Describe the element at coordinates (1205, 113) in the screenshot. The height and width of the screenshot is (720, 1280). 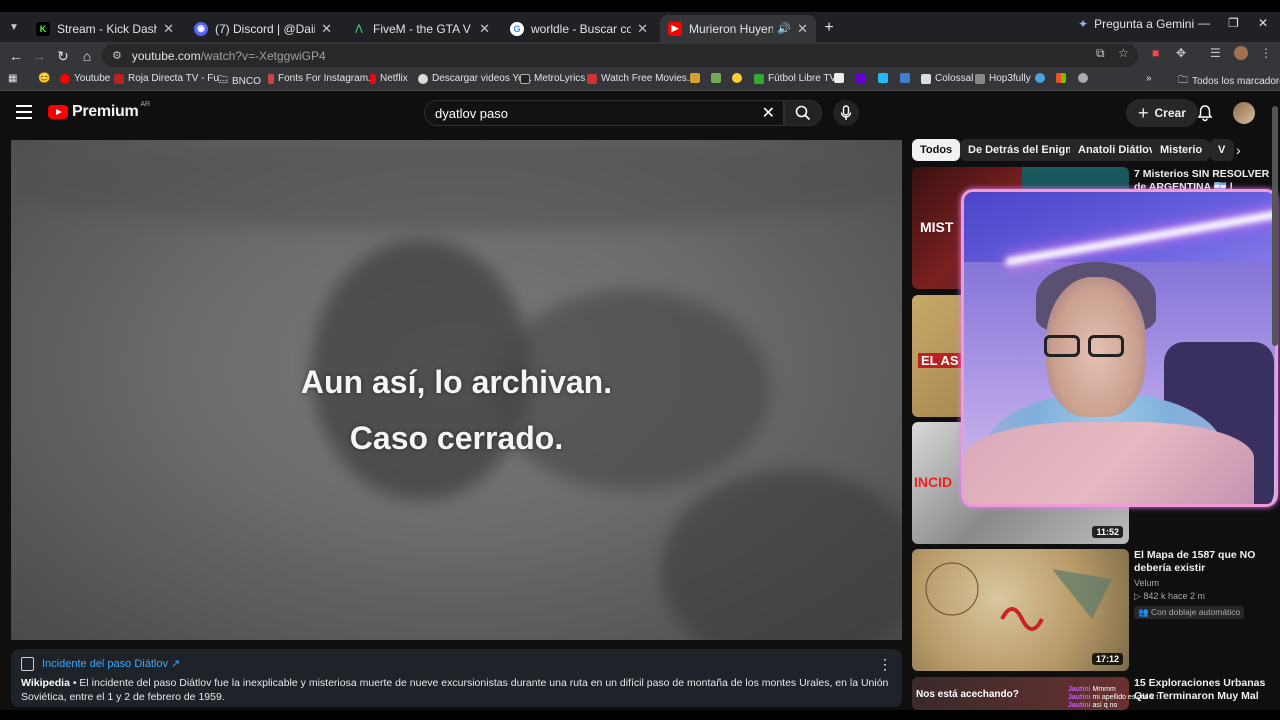
I see `notifications-bell-icon` at that location.